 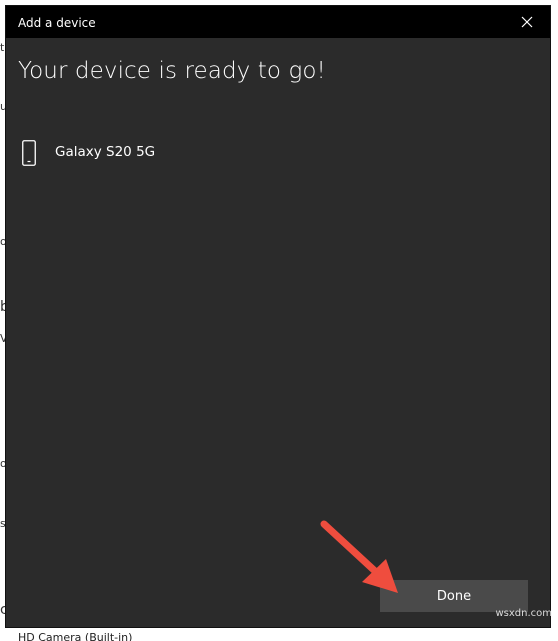 What do you see at coordinates (172, 154) in the screenshot?
I see `device-list-item: Galaxy S20 5G` at bounding box center [172, 154].